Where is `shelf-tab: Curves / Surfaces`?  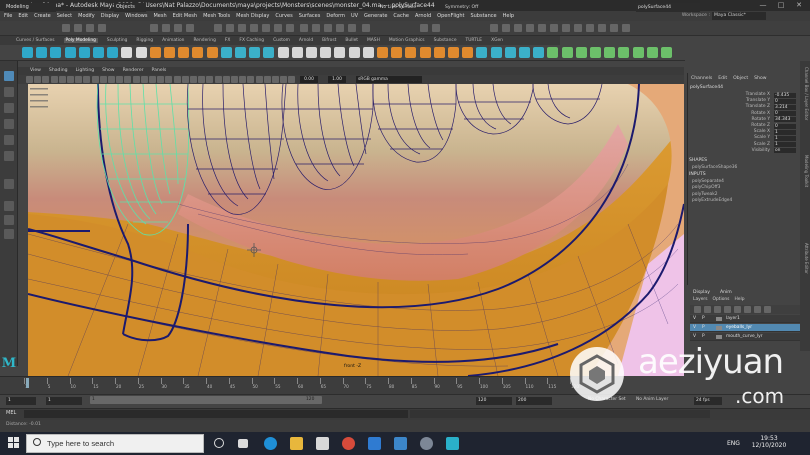 shelf-tab: Curves / Surfaces is located at coordinates (35, 40).